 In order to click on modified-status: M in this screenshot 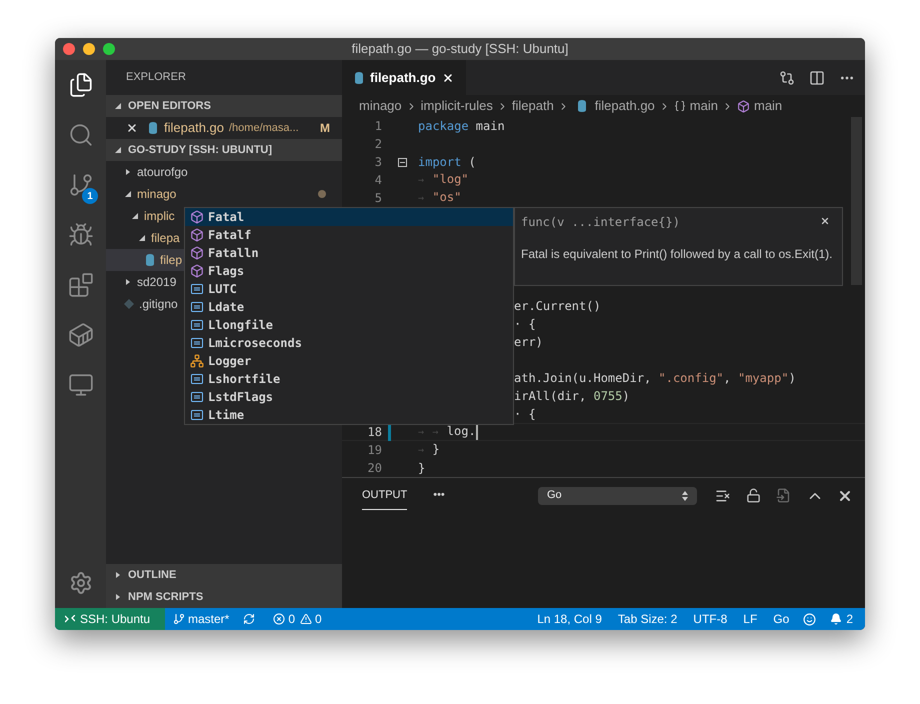, I will do `click(325, 128)`.